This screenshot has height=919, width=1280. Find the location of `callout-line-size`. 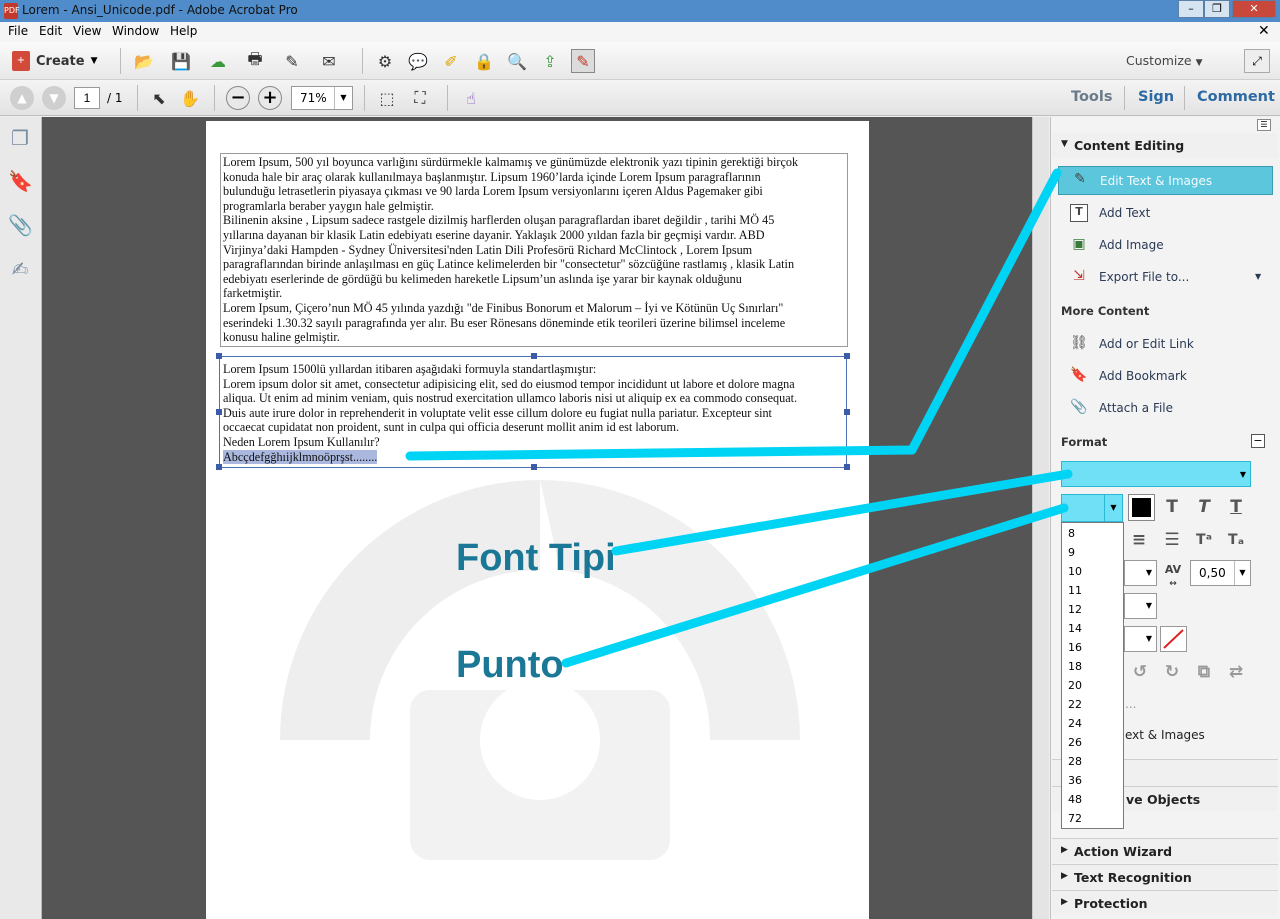

callout-line-size is located at coordinates (815, 585).